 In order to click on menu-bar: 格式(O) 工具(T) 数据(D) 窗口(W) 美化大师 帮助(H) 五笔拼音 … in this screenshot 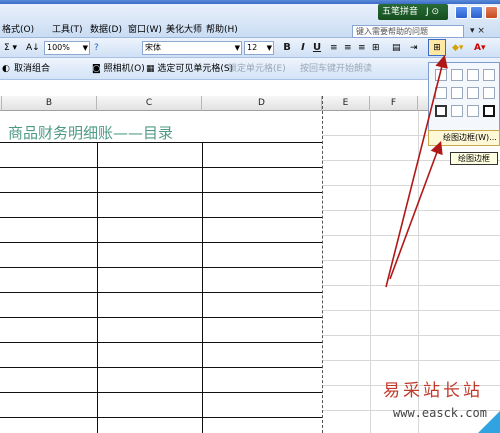, I will do `click(250, 21)`.